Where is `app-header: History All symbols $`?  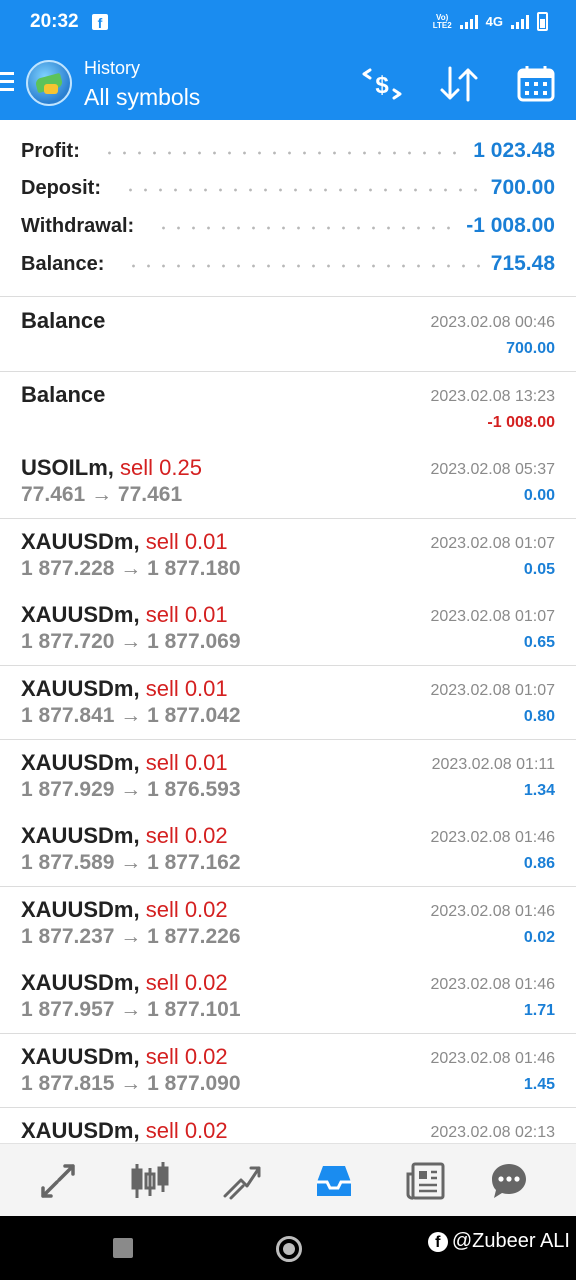 app-header: History All symbols $ is located at coordinates (288, 83).